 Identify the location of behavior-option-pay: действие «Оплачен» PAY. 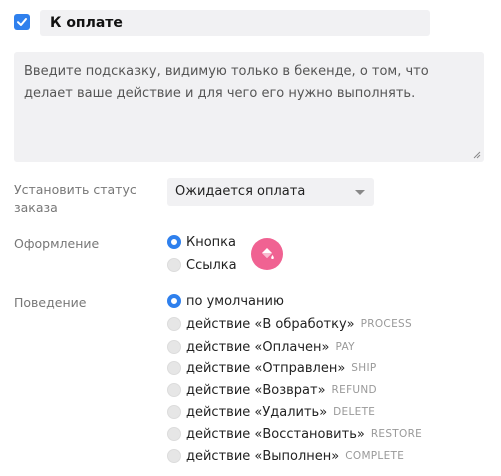
(261, 347).